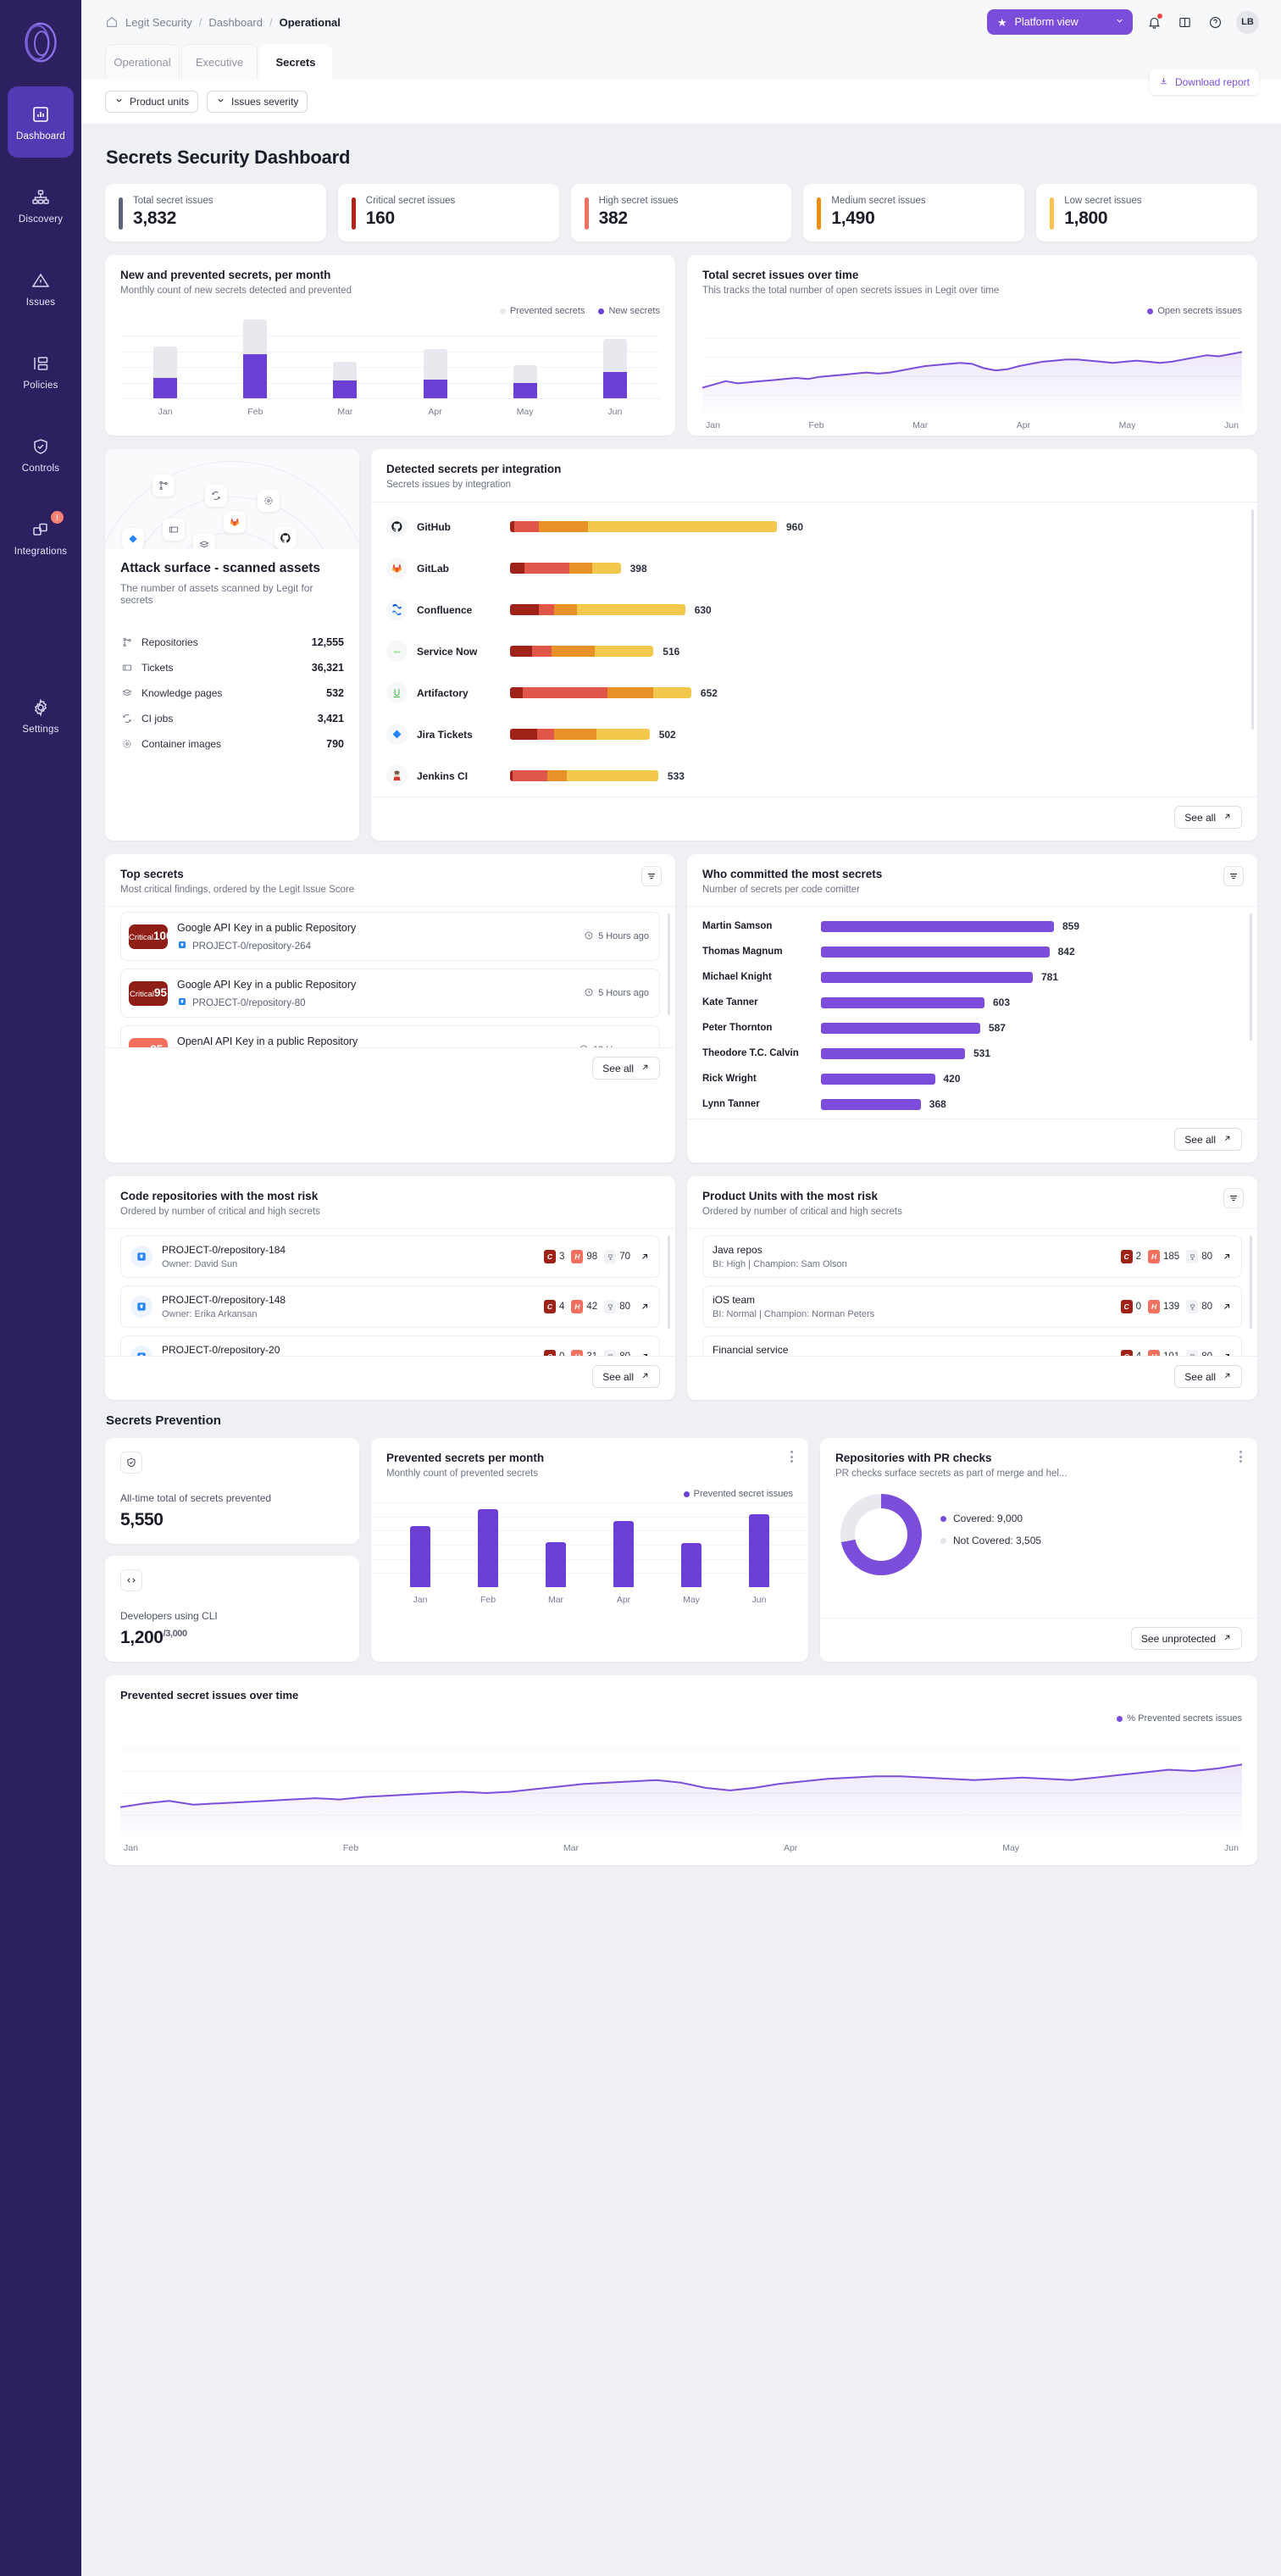  Describe the element at coordinates (215, 213) in the screenshot. I see `kpi-total-secret-issues: Total secret issues 3,832` at that location.